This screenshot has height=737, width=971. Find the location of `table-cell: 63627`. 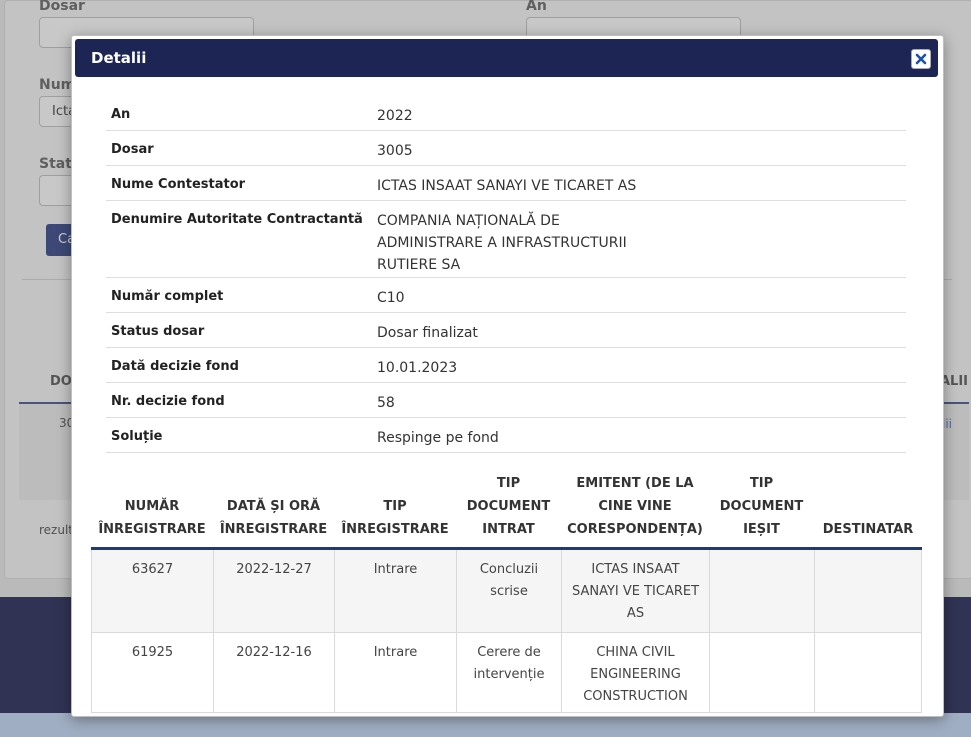

table-cell: 63627 is located at coordinates (152, 591).